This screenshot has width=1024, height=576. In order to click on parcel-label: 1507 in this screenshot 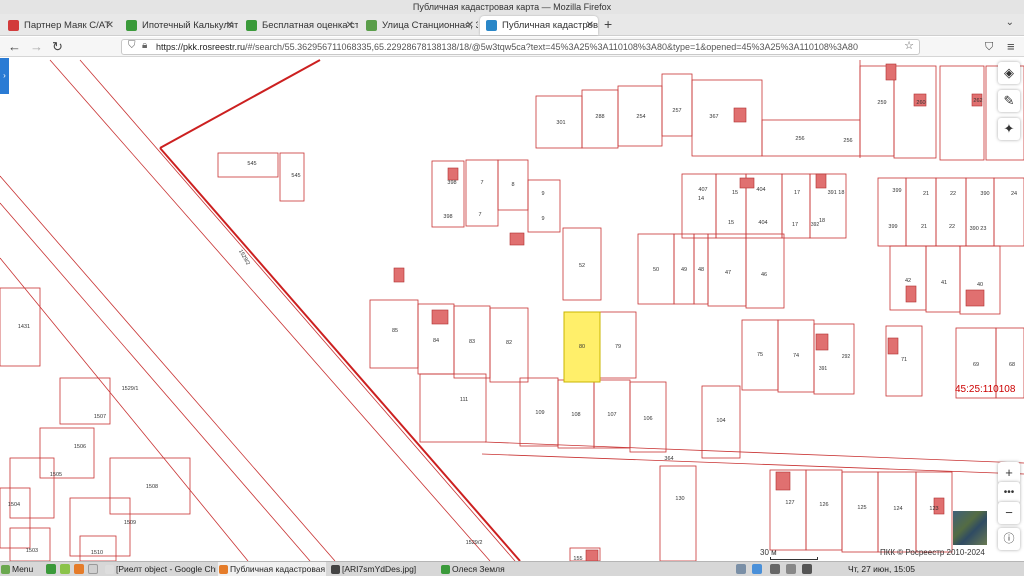, I will do `click(100, 417)`.